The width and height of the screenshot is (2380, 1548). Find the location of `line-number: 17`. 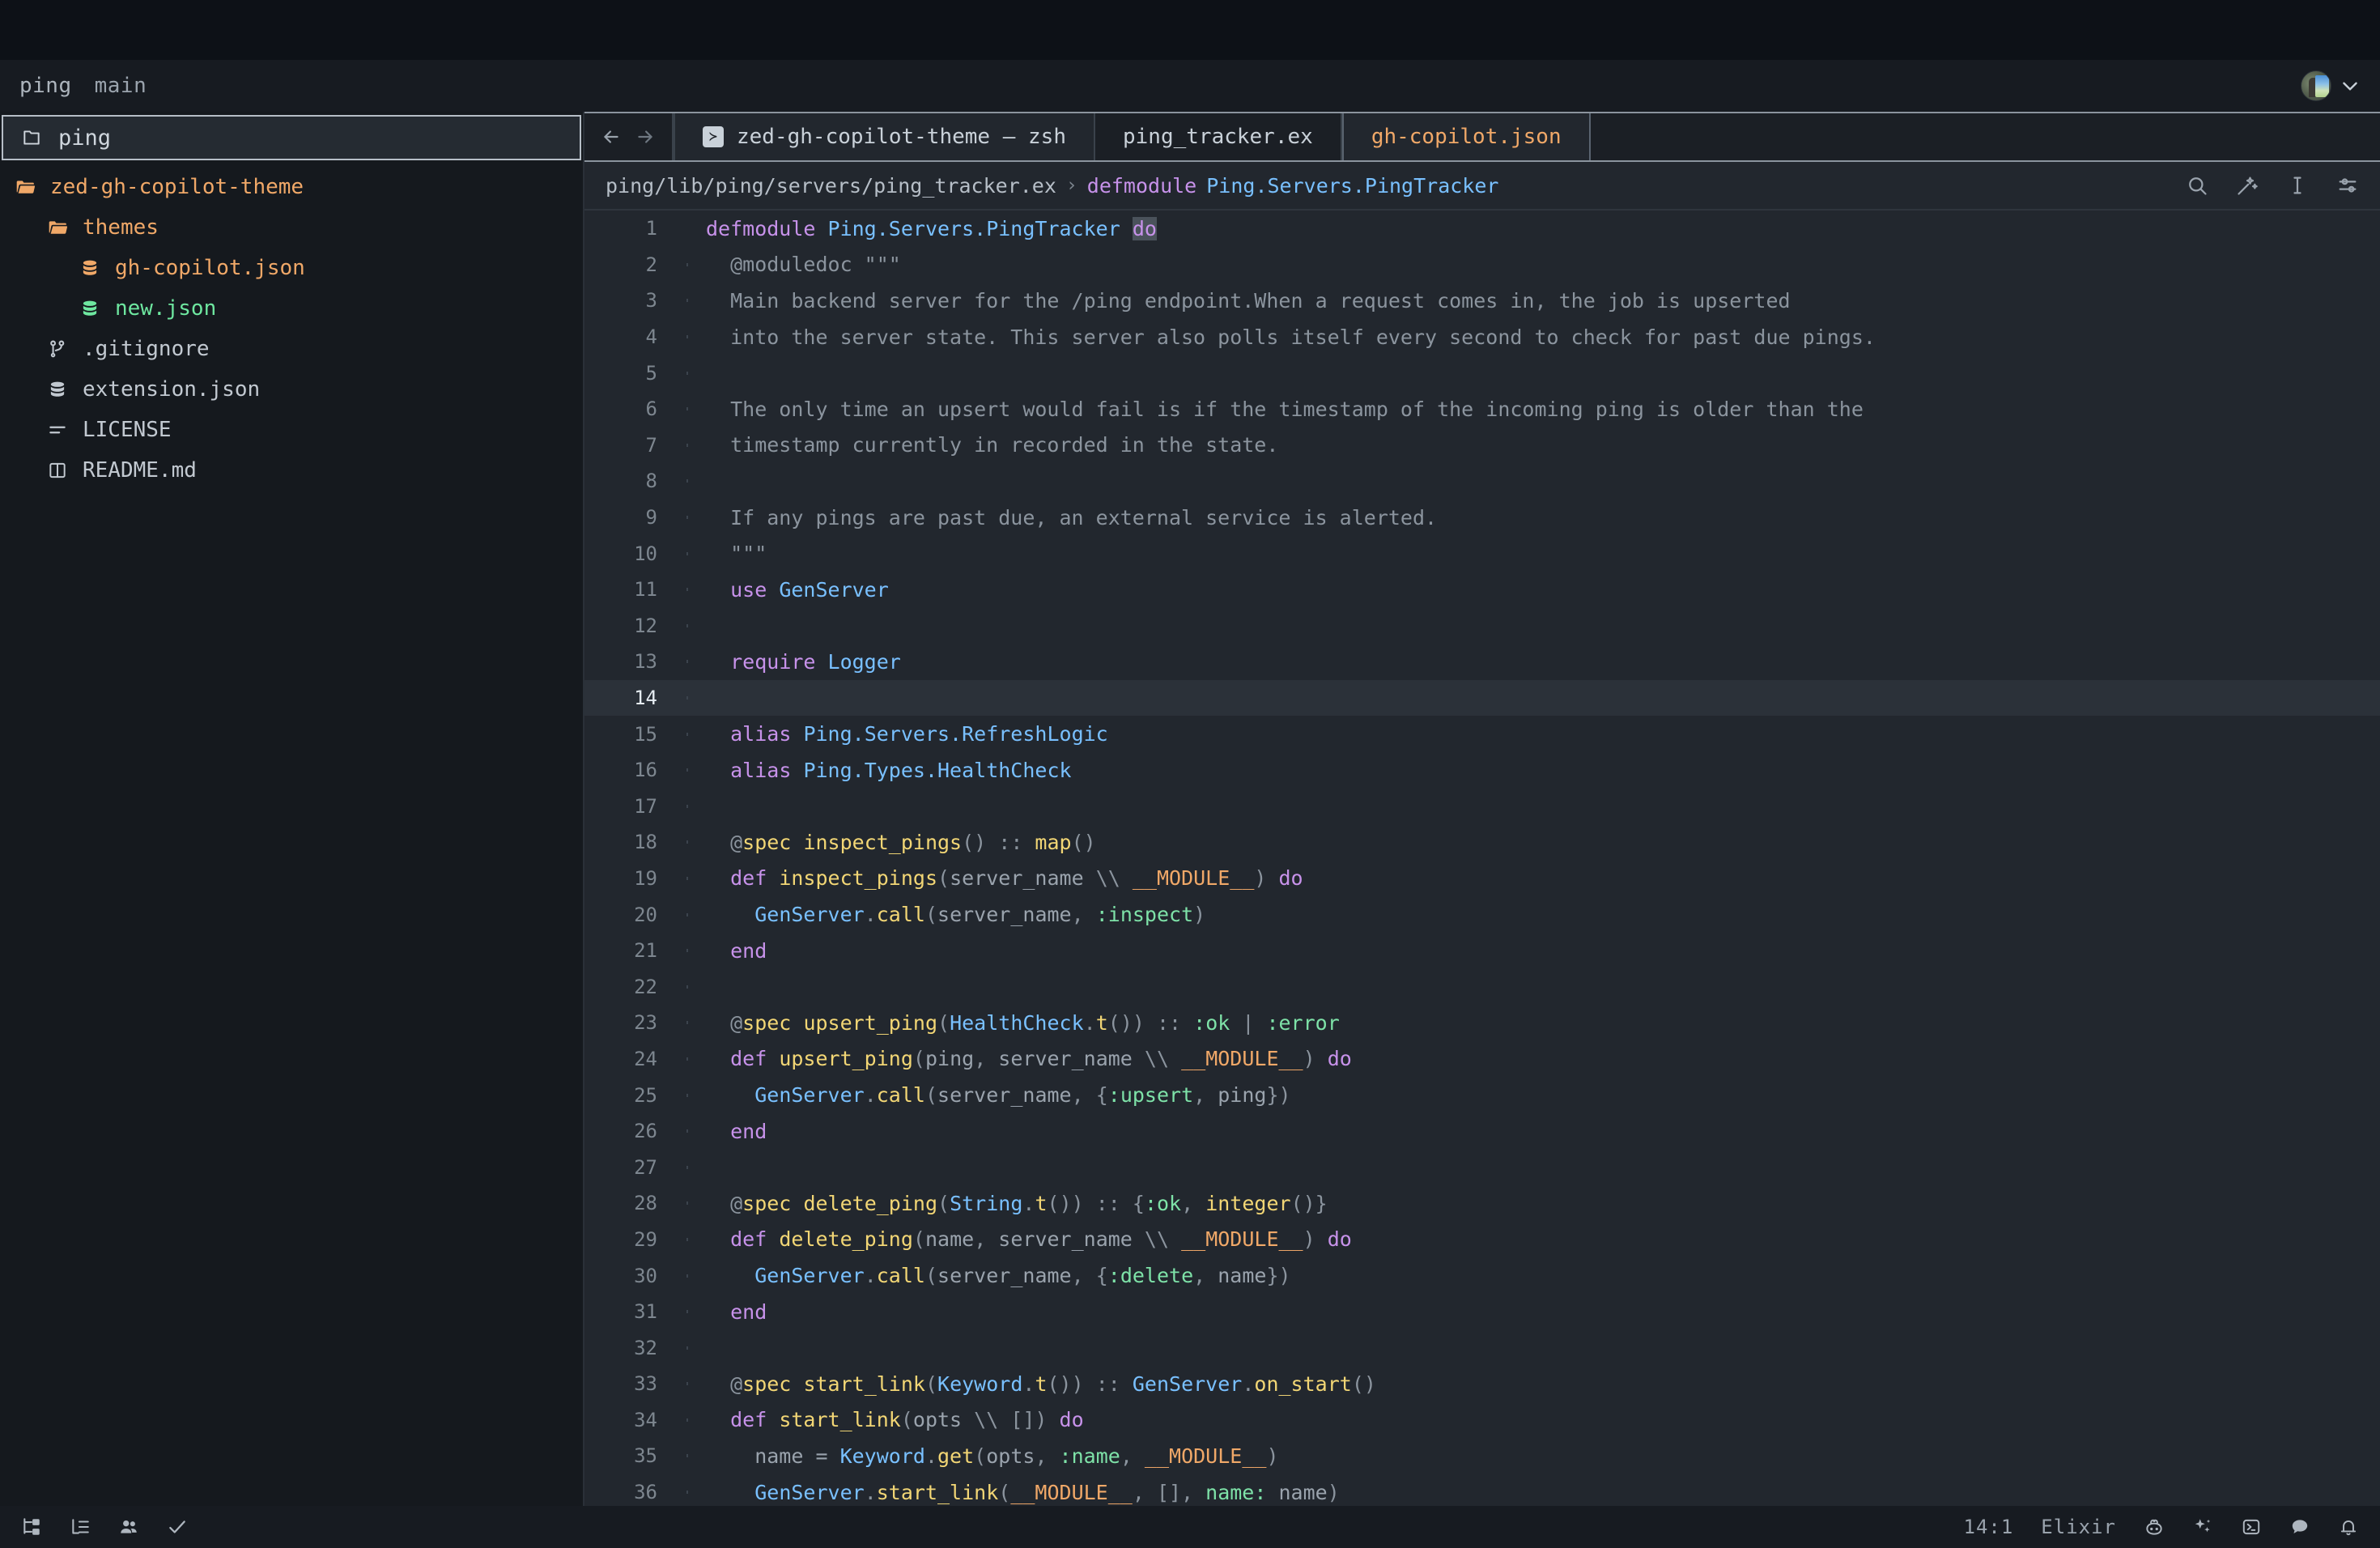

line-number: 17 is located at coordinates (645, 806).